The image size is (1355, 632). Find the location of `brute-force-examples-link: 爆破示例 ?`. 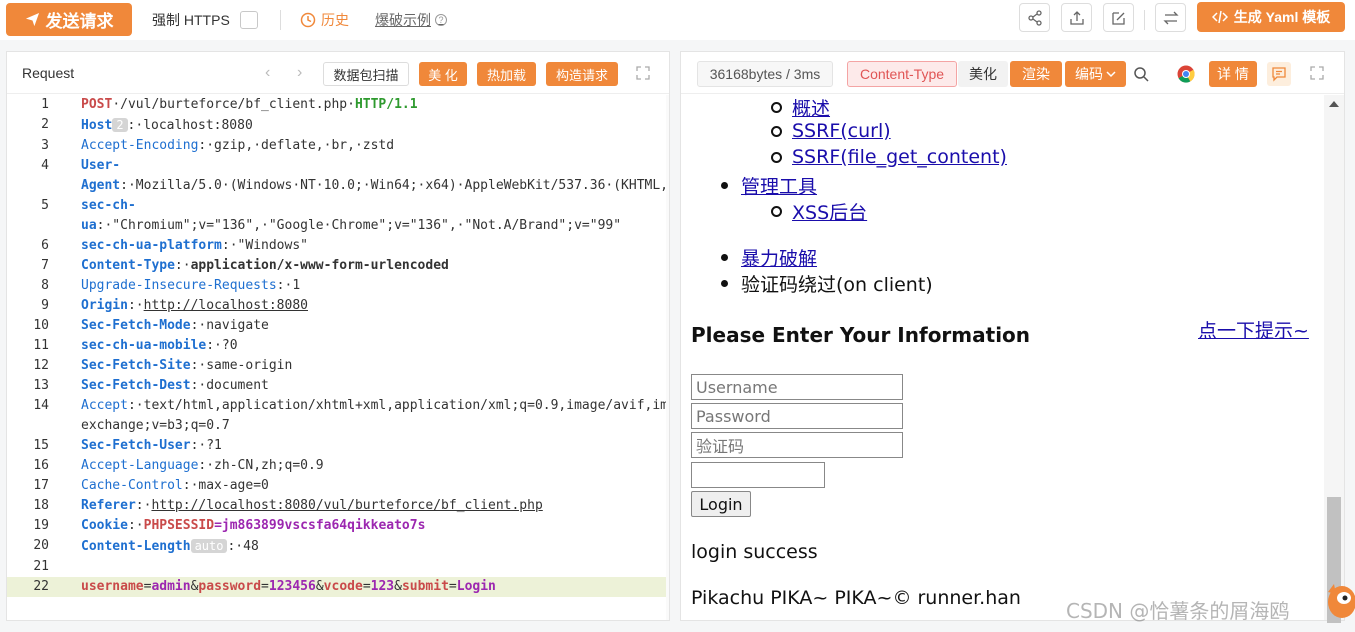

brute-force-examples-link: 爆破示例 ? is located at coordinates (411, 20).